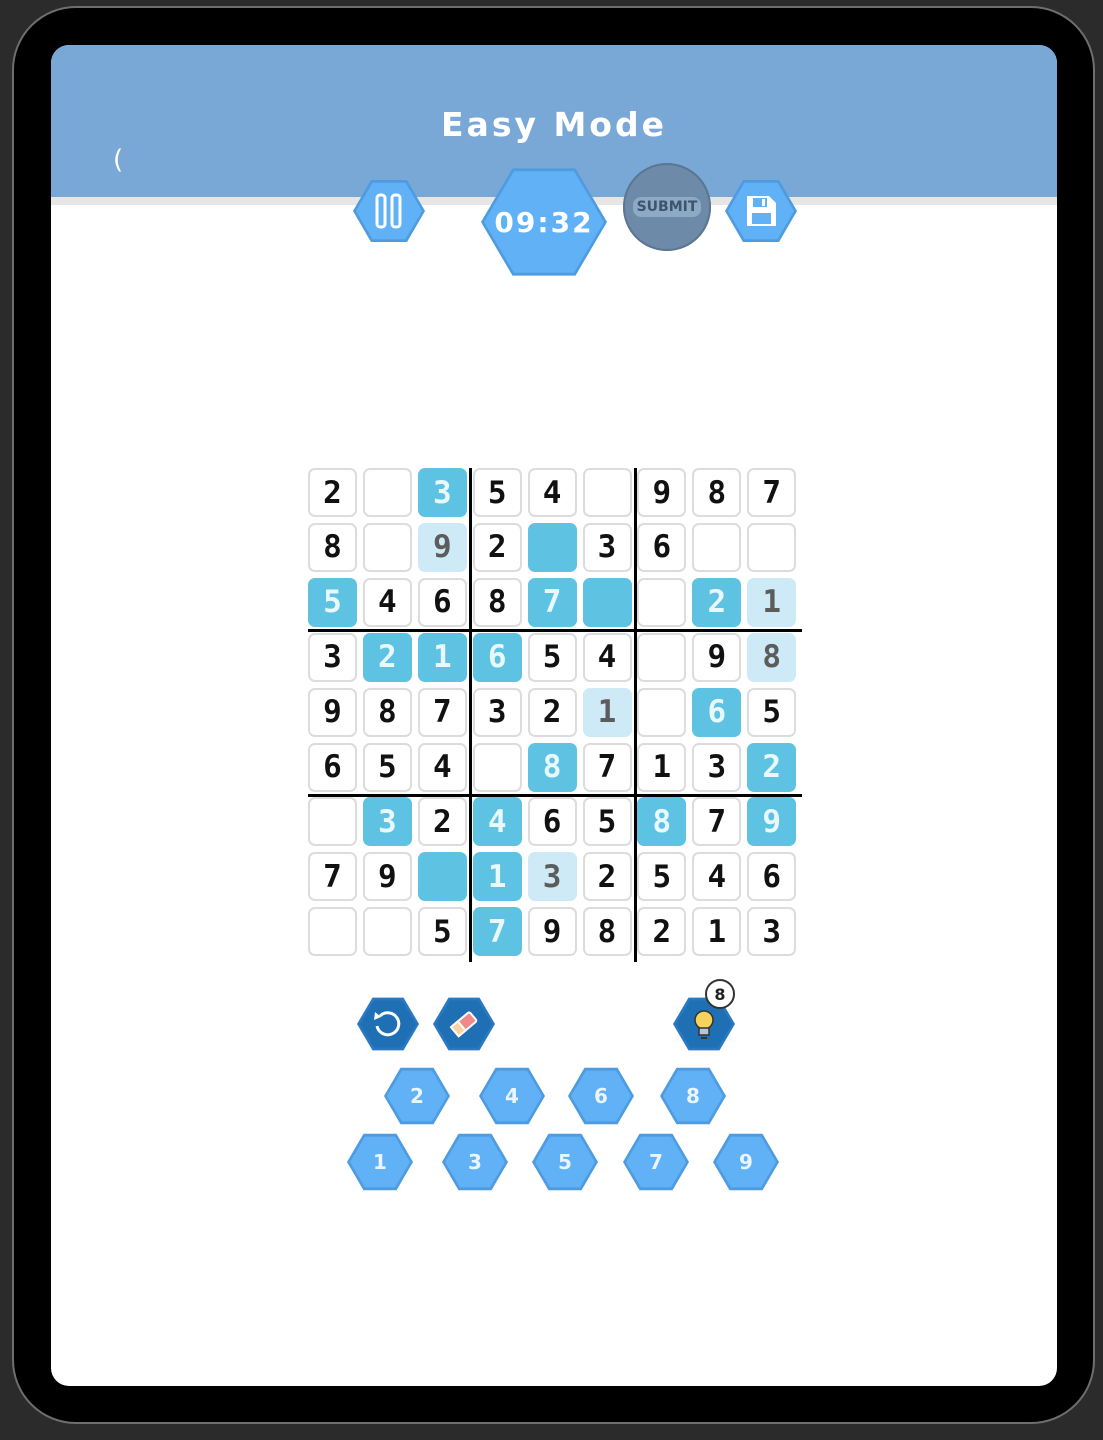 The width and height of the screenshot is (1103, 1440). Describe the element at coordinates (746, 1162) in the screenshot. I see `number-button: 9` at that location.